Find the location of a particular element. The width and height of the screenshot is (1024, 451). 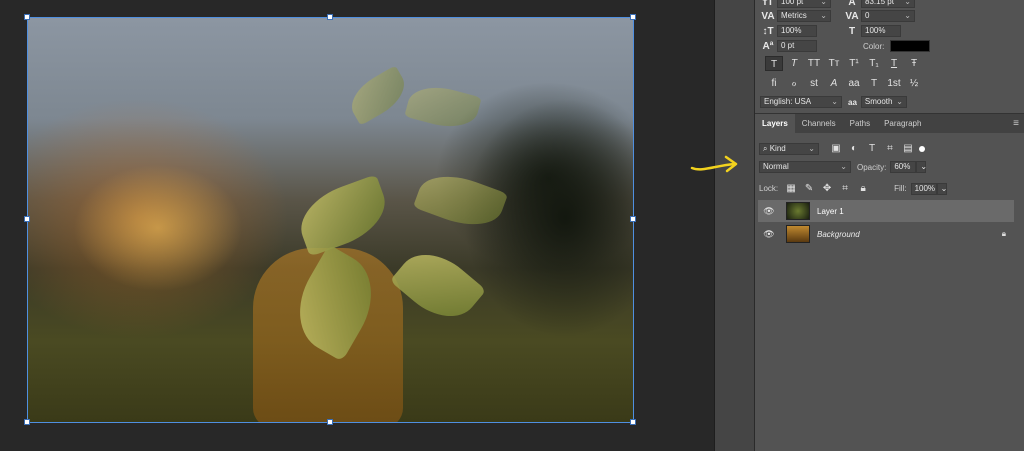

faux-italic-button: T is located at coordinates (794, 63).